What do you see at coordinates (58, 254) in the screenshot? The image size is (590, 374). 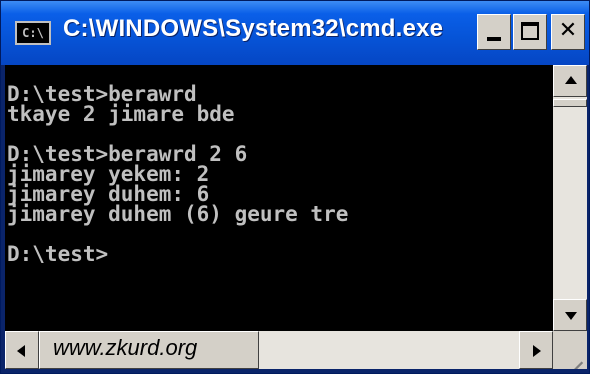 I see `console-line: D:\test>` at bounding box center [58, 254].